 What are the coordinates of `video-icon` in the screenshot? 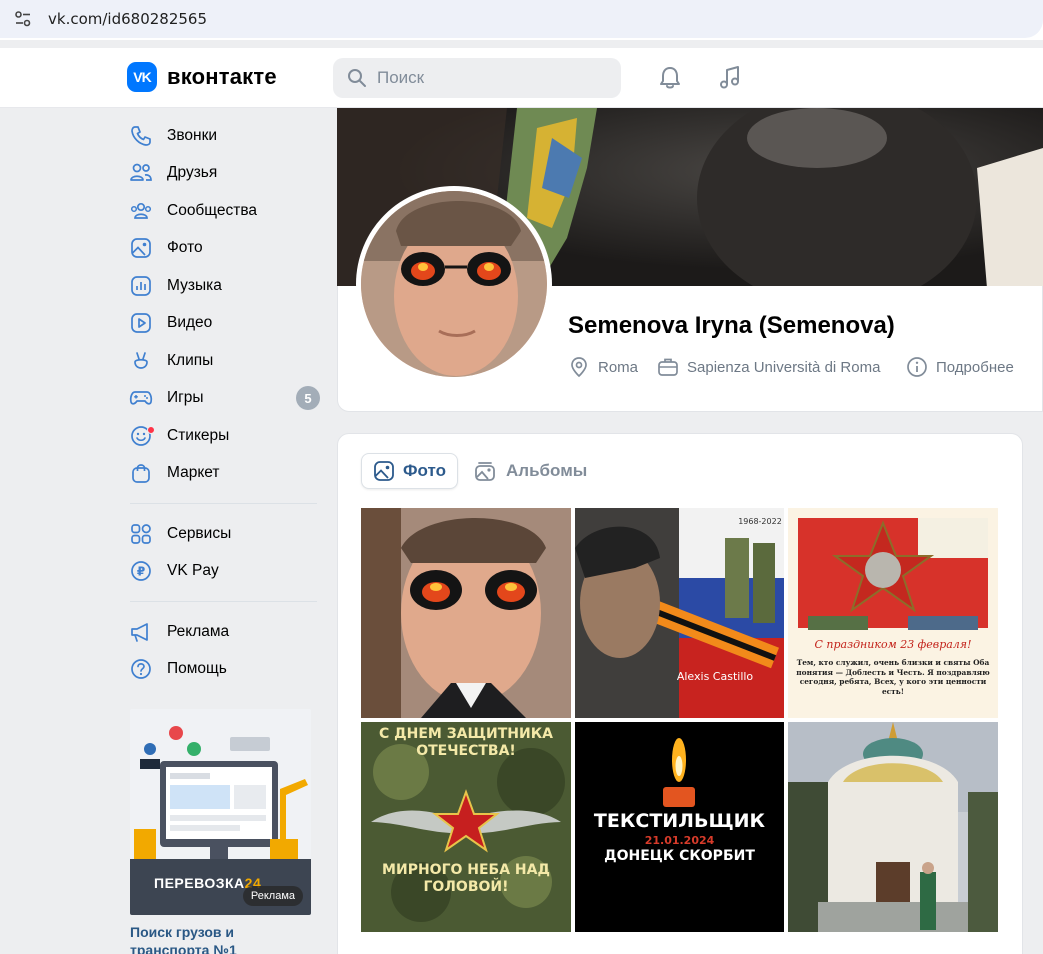 It's located at (141, 323).